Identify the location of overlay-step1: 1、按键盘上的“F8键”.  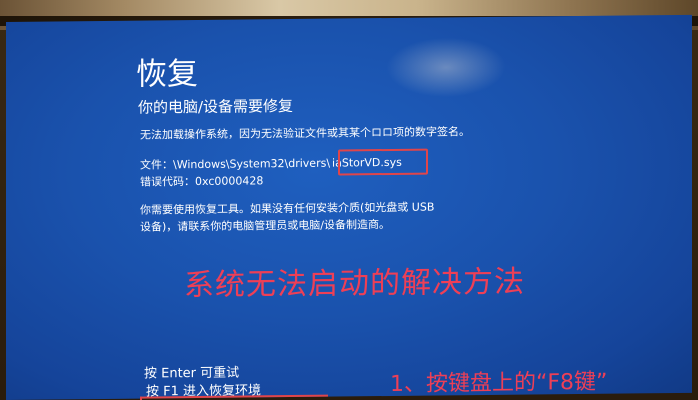
(499, 383).